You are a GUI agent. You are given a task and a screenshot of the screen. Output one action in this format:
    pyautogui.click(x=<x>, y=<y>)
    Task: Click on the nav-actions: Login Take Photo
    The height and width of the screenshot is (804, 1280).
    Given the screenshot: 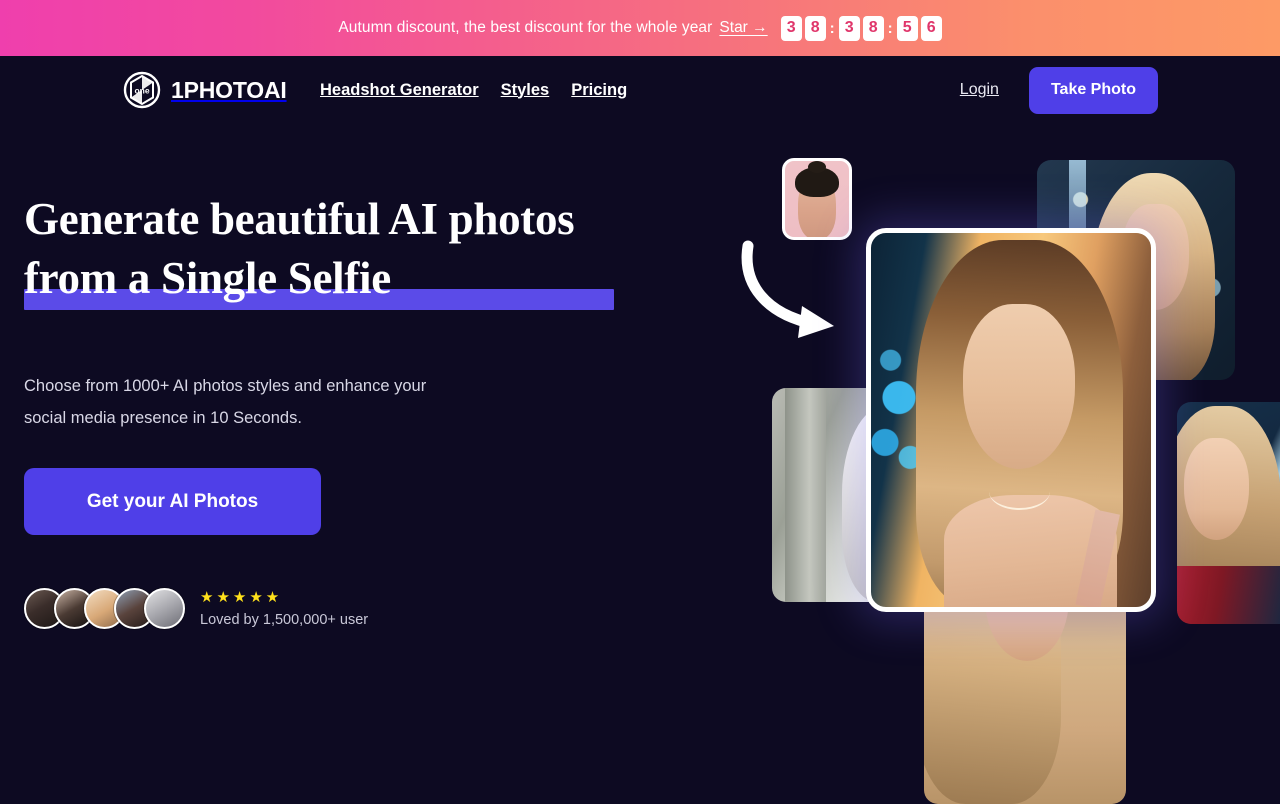 What is the action you would take?
    pyautogui.click(x=1059, y=90)
    